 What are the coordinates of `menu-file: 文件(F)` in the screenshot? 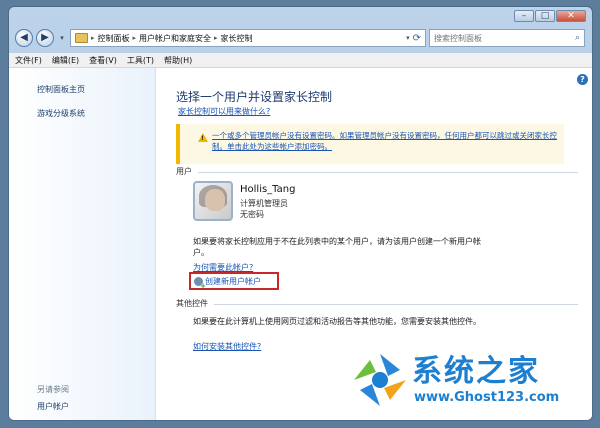 It's located at (28, 60).